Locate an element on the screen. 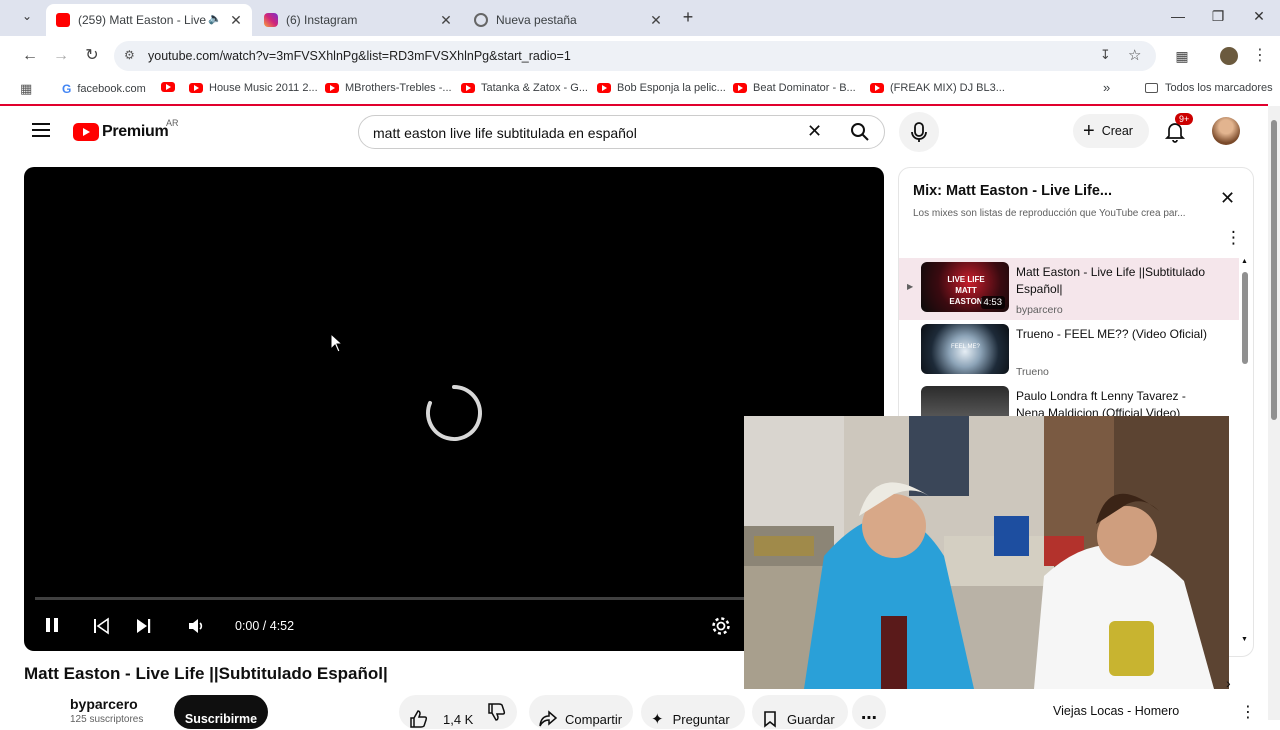  bookmark-star-icon: ☆ is located at coordinates (1134, 55).